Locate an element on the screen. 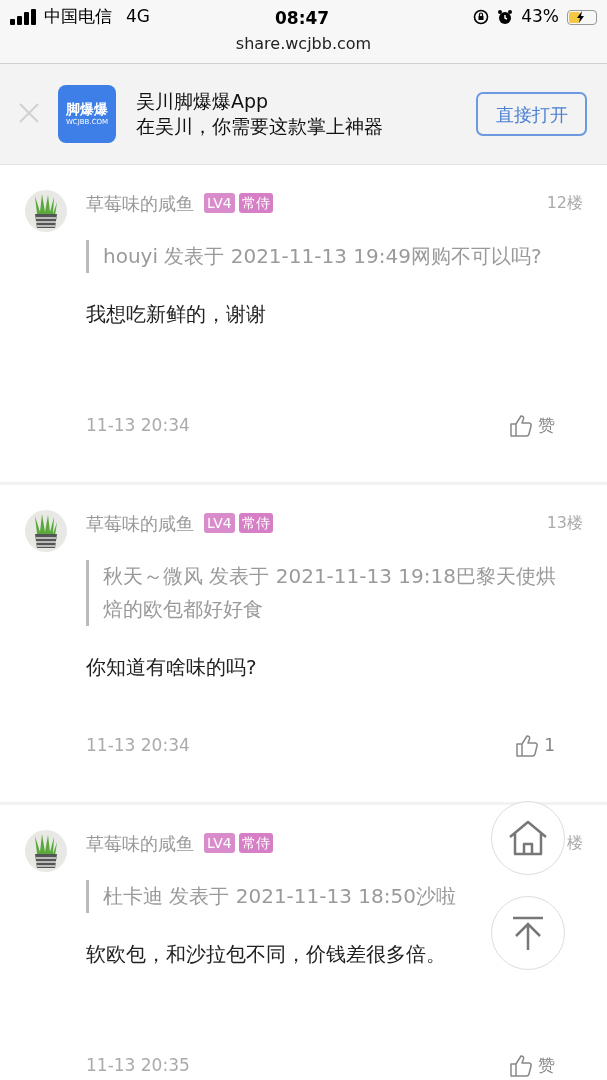  carrier-name: 中国电信 is located at coordinates (78, 17).